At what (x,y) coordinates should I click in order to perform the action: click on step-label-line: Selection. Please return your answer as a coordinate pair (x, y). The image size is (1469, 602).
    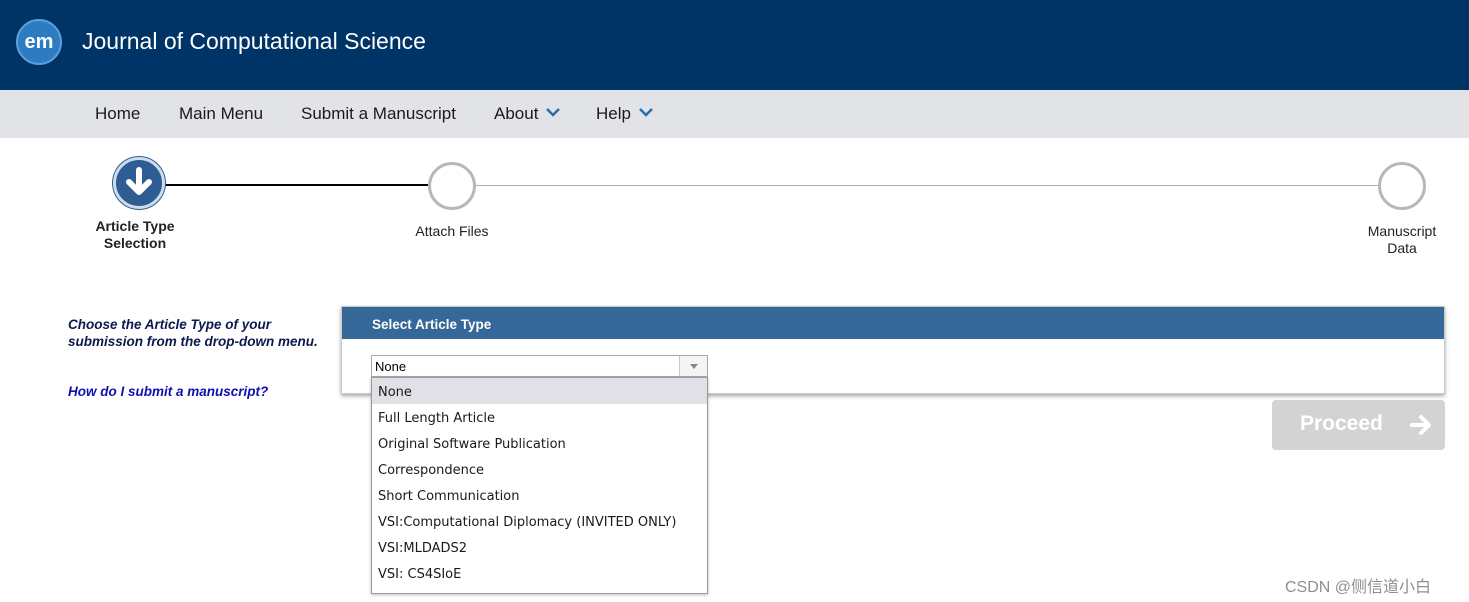
    Looking at the image, I should click on (135, 243).